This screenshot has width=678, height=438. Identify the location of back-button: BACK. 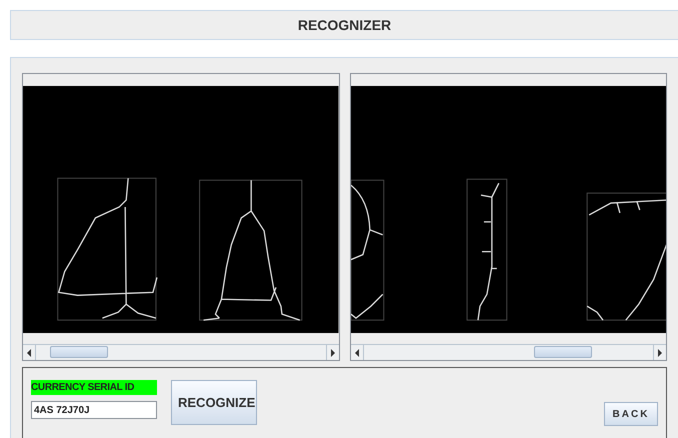
(631, 414).